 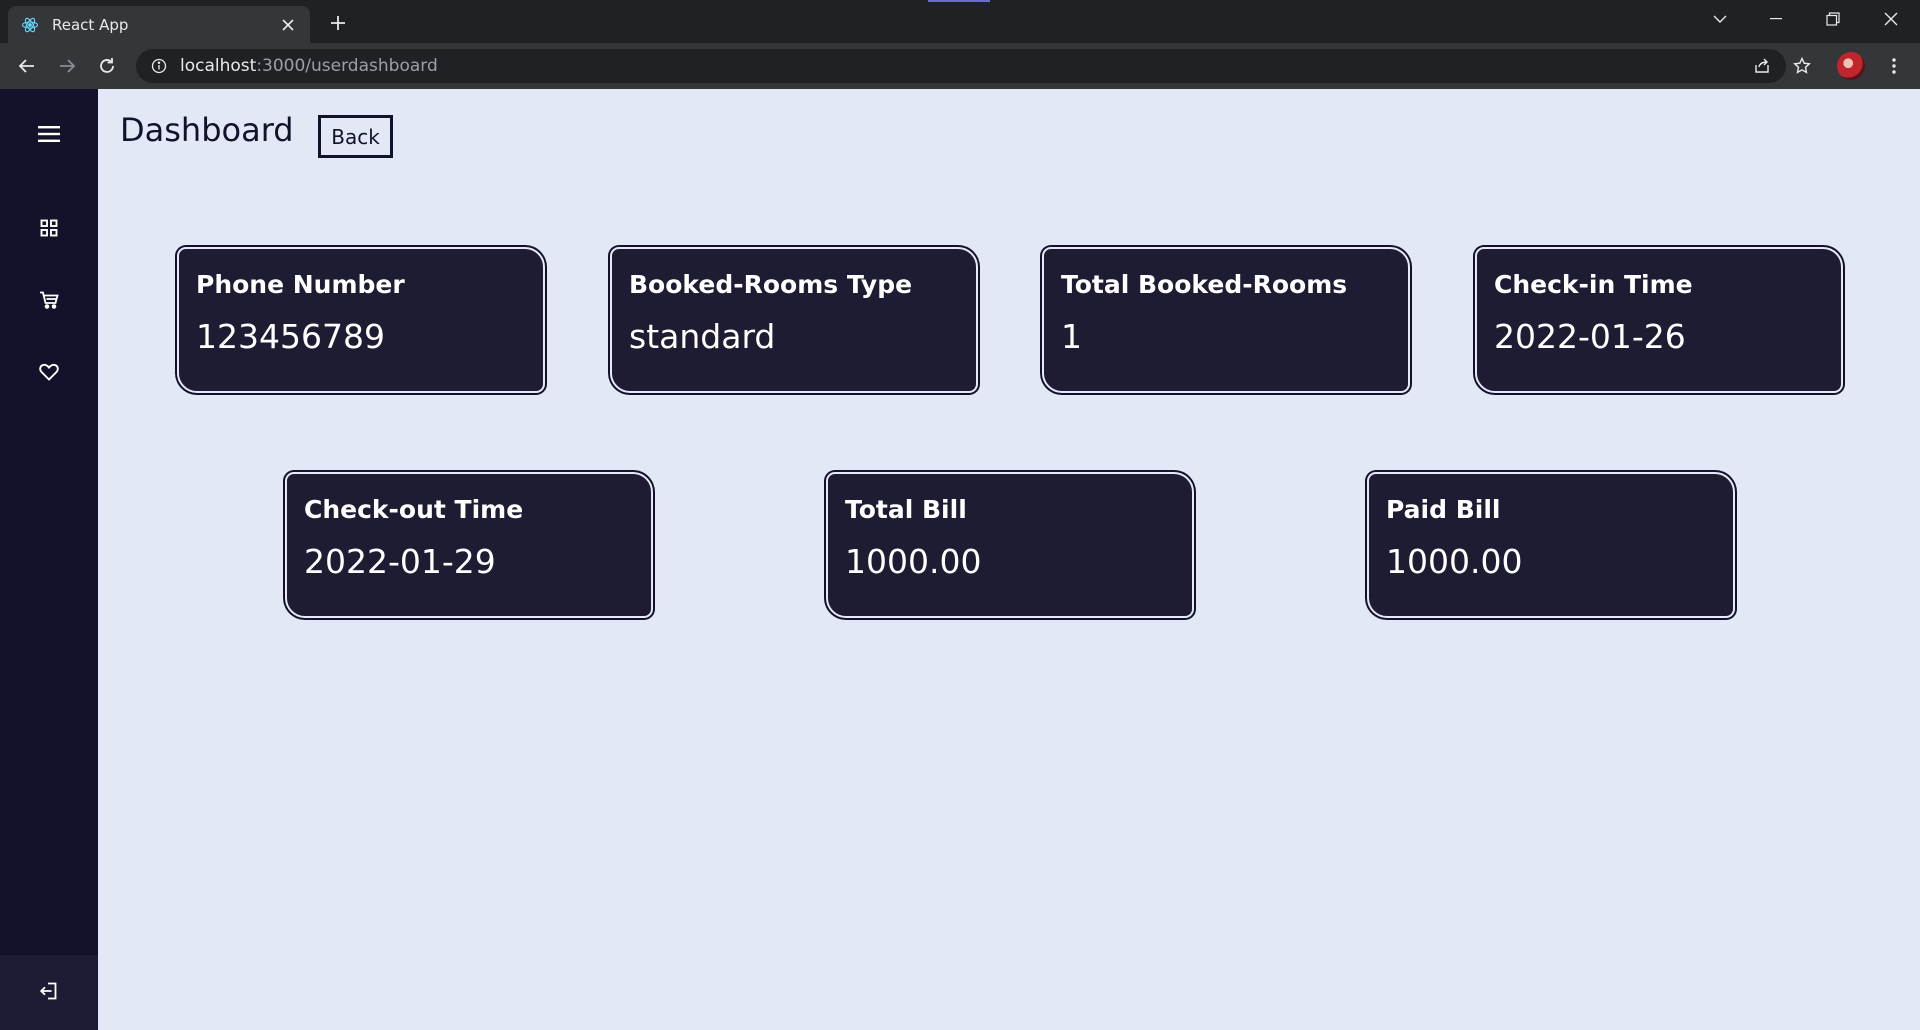 I want to click on tab-title: React App, so click(x=90, y=24).